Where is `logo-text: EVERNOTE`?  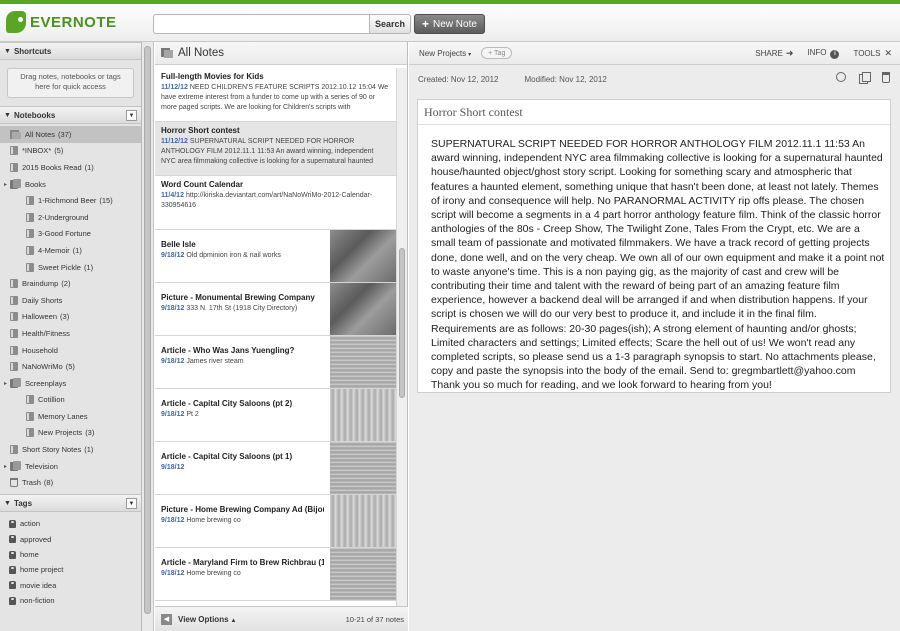 logo-text: EVERNOTE is located at coordinates (73, 22).